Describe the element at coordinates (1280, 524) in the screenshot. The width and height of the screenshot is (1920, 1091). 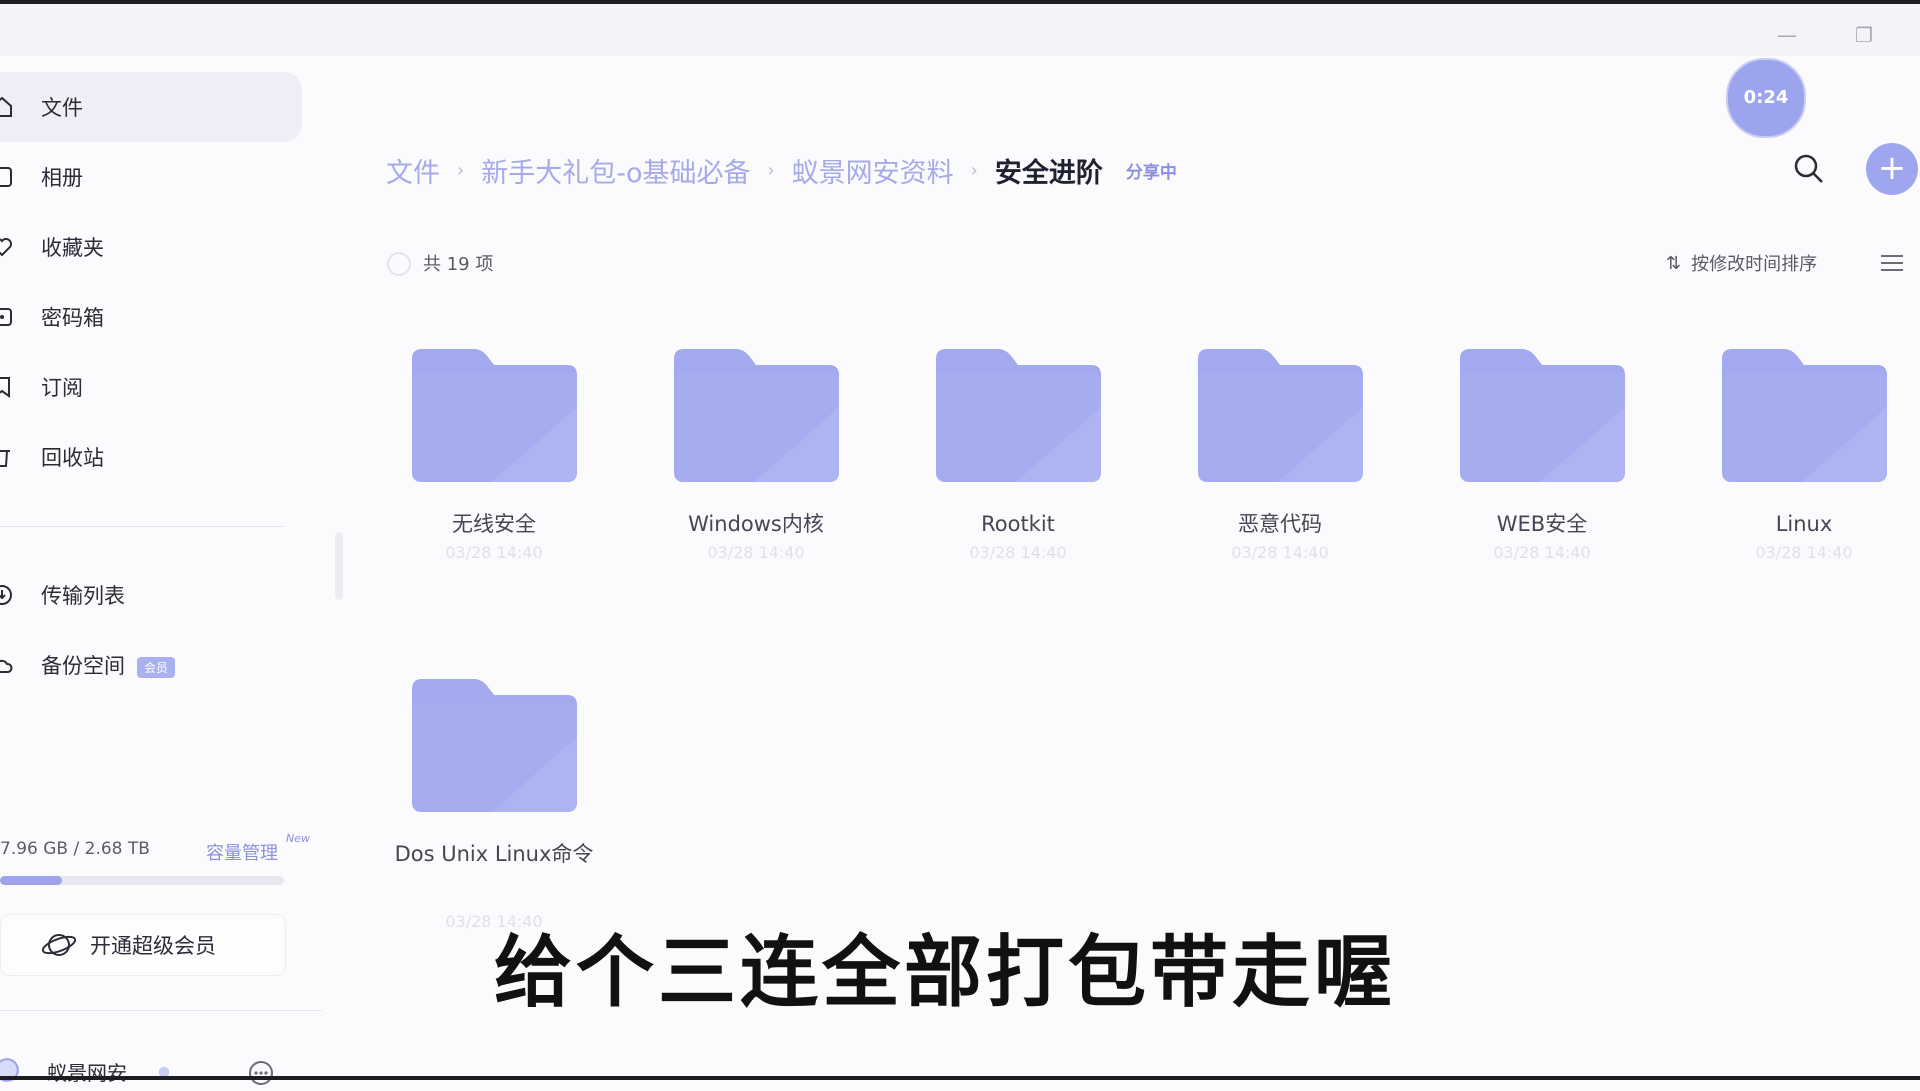
I see `folder-name: 恶意代码` at that location.